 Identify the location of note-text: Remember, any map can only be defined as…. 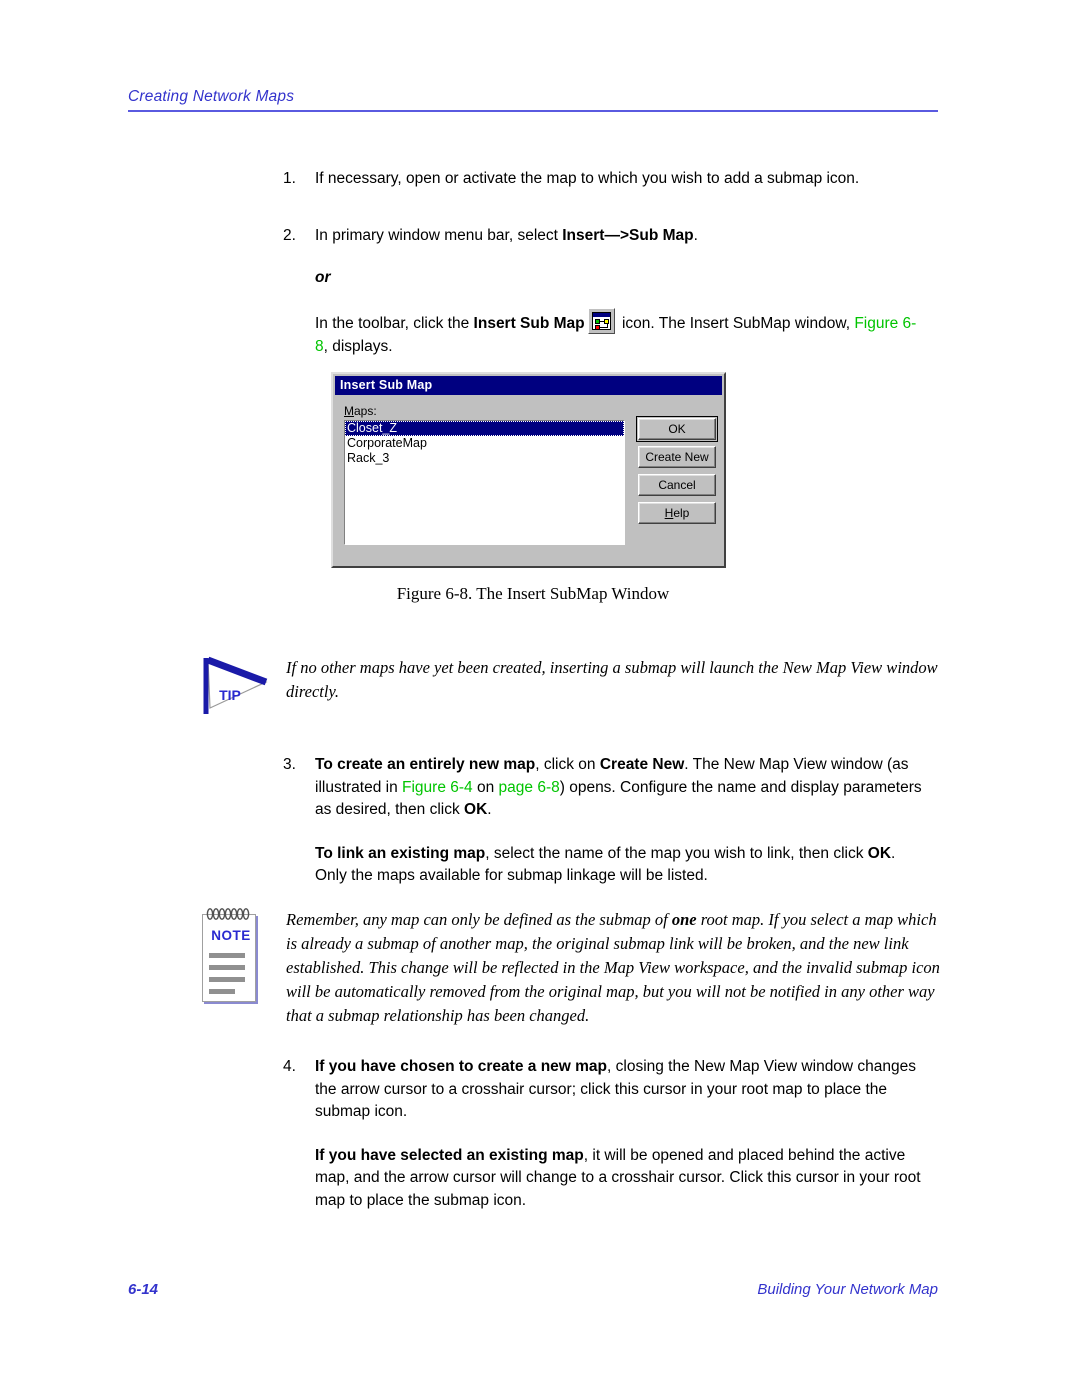
(613, 968).